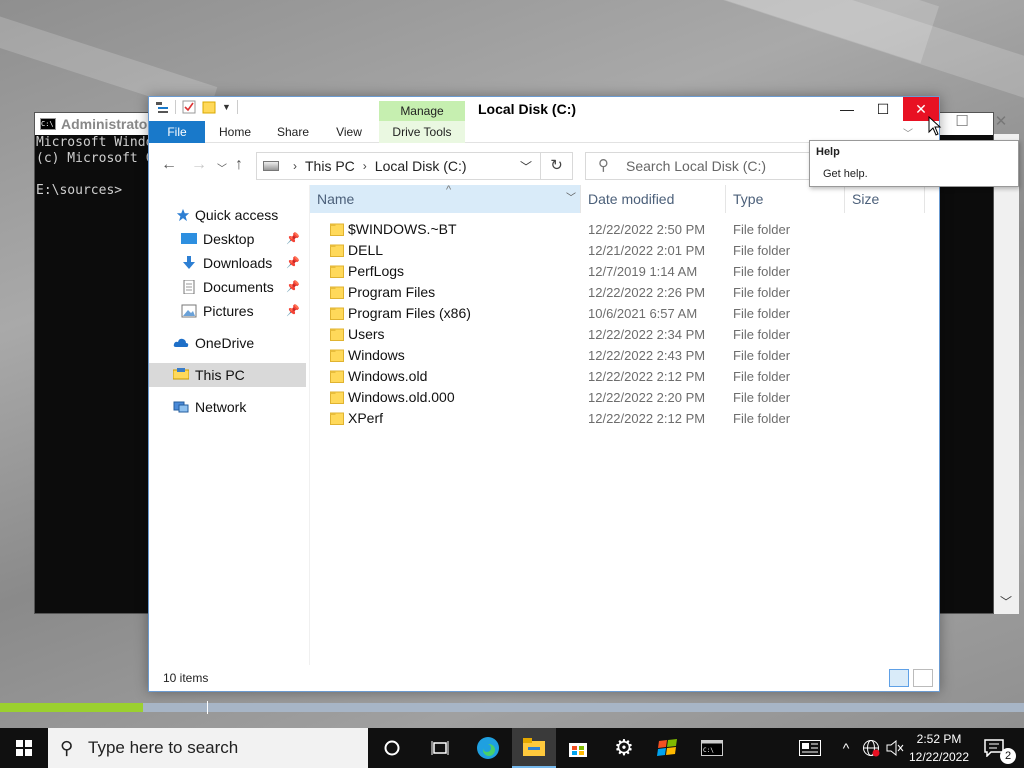 The width and height of the screenshot is (1024, 768). Describe the element at coordinates (544, 109) in the screenshot. I see `explorer-titlebar: ▼ Manage Local Disk (C:) — ☐ ✕` at that location.